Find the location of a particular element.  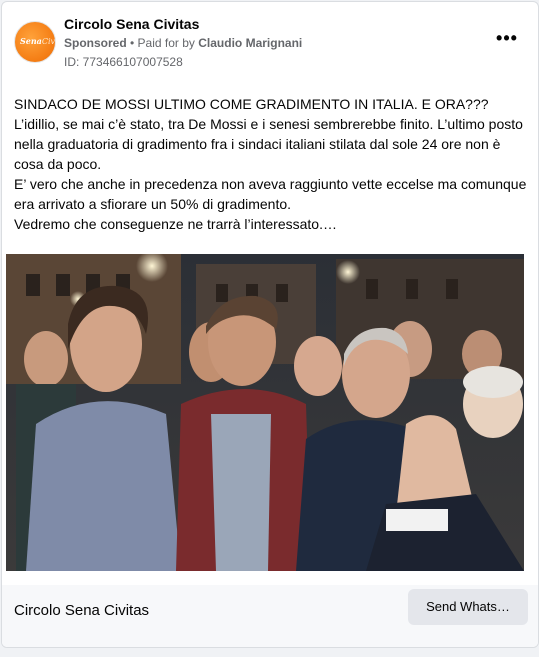

more-options-button: ••• is located at coordinates (507, 41).